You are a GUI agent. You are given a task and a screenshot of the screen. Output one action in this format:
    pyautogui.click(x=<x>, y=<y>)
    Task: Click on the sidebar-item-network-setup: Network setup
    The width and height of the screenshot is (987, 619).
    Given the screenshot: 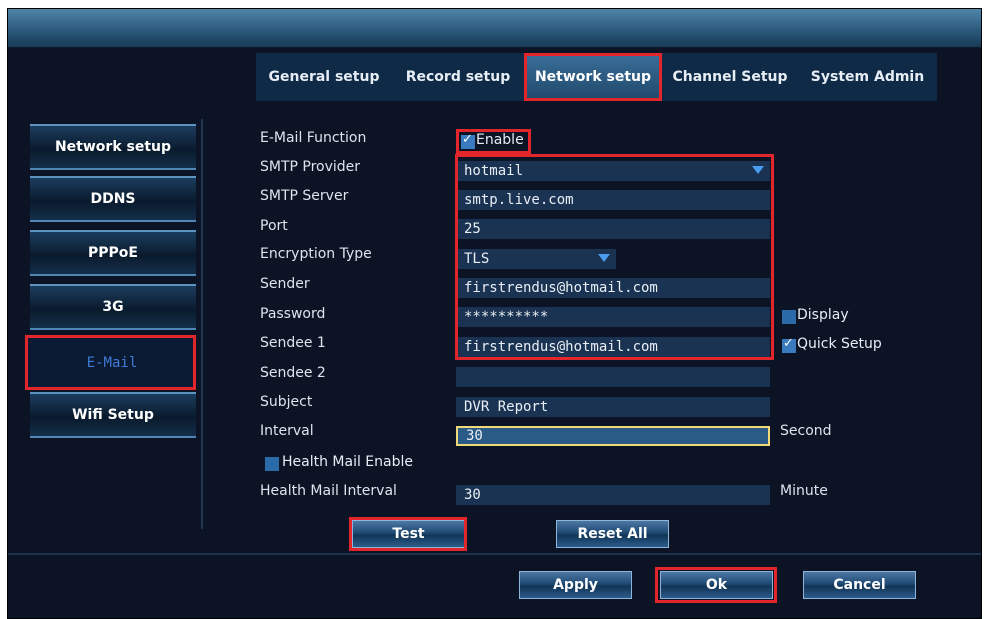 What is the action you would take?
    pyautogui.click(x=113, y=147)
    